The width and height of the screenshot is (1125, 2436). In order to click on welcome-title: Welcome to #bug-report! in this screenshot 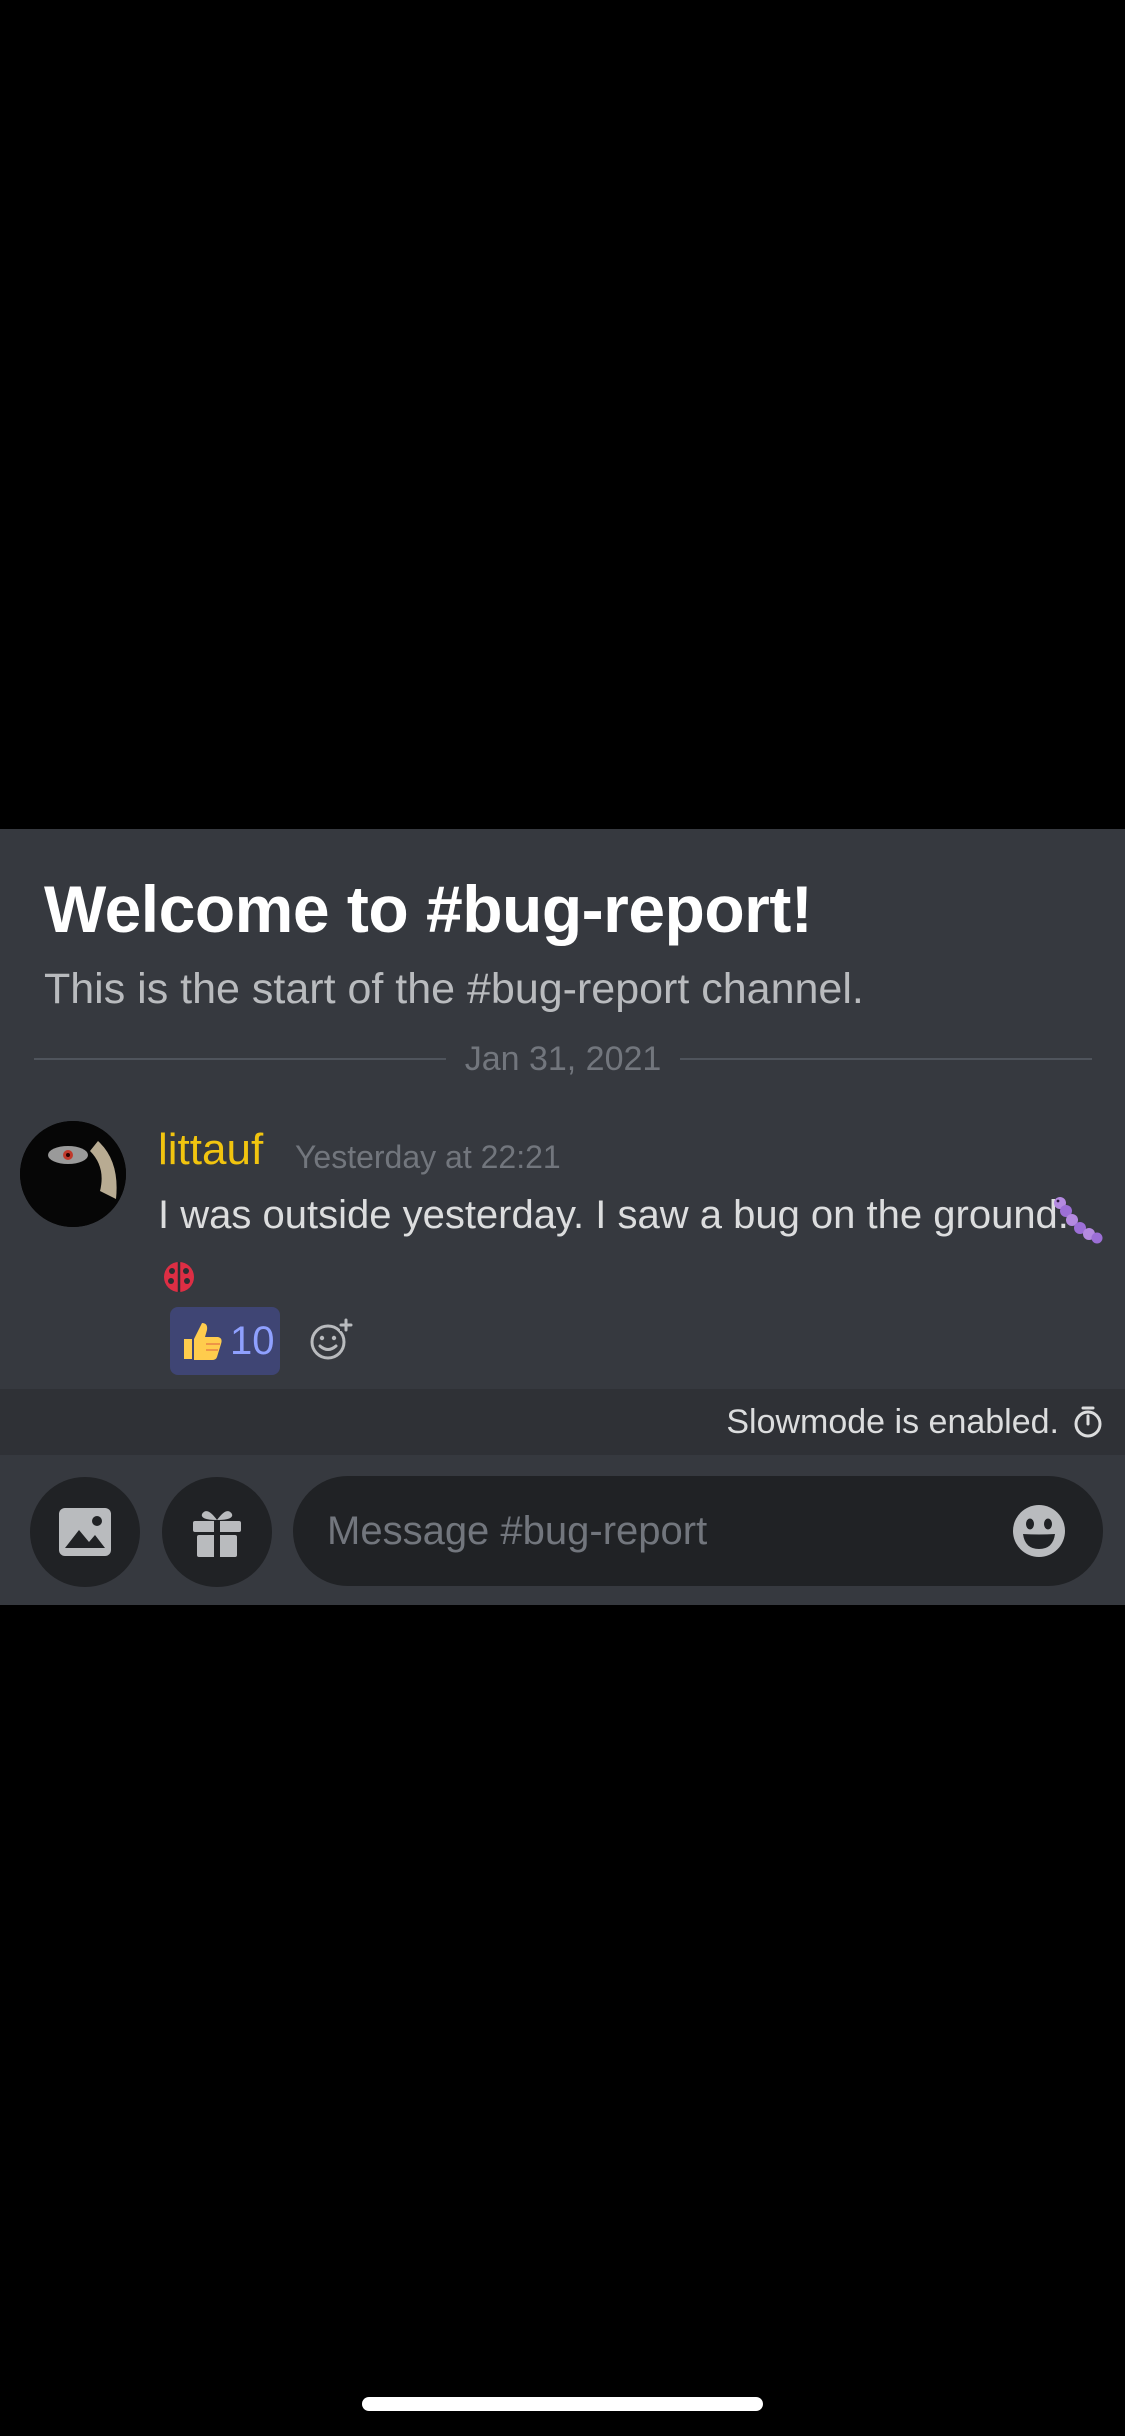, I will do `click(428, 909)`.